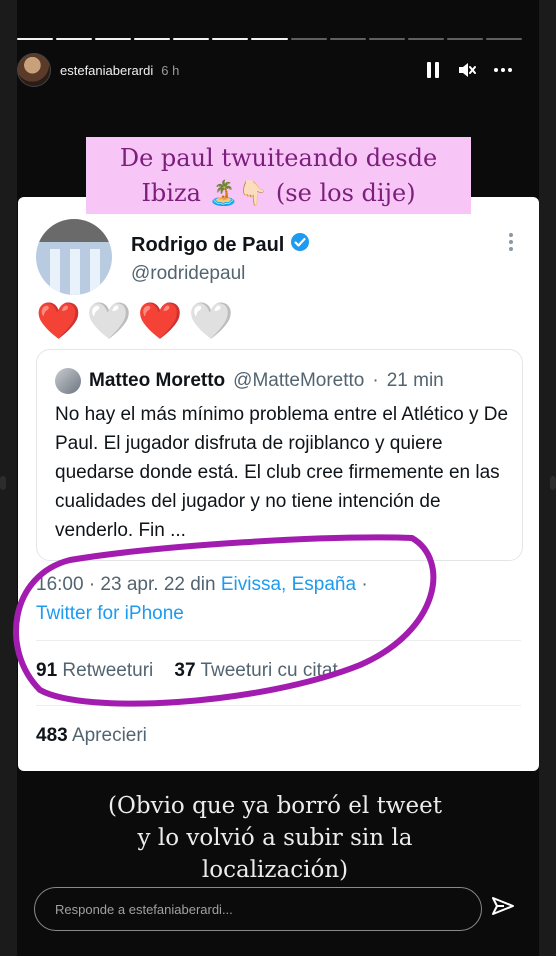 The width and height of the screenshot is (556, 956). Describe the element at coordinates (511, 244) in the screenshot. I see `tweet-more-icon` at that location.